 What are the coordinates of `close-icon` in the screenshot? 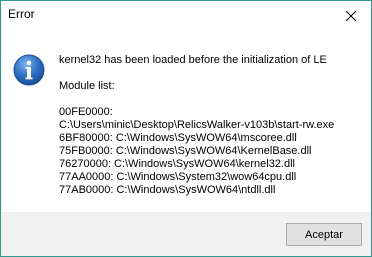 It's located at (351, 16).